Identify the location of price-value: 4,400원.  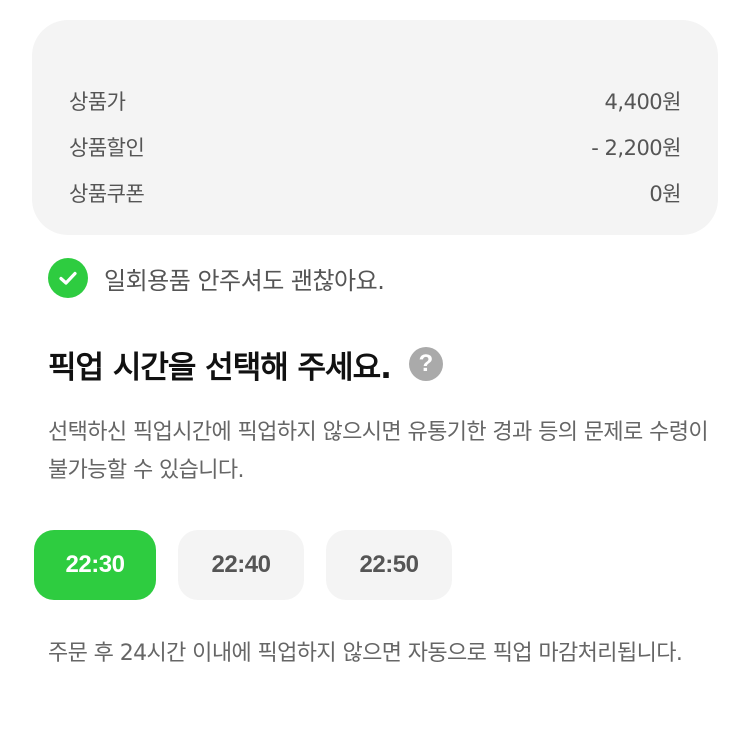
(643, 102).